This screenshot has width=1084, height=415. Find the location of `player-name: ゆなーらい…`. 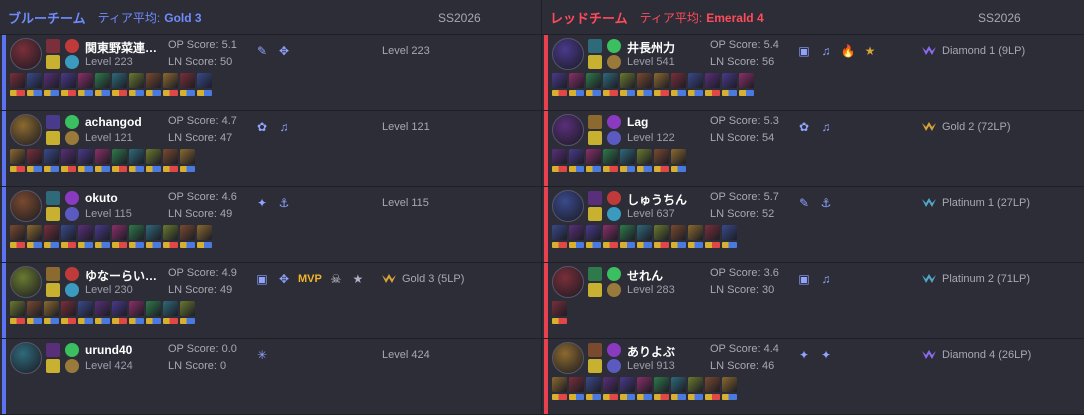

player-name: ゆなーらい… is located at coordinates (121, 275).